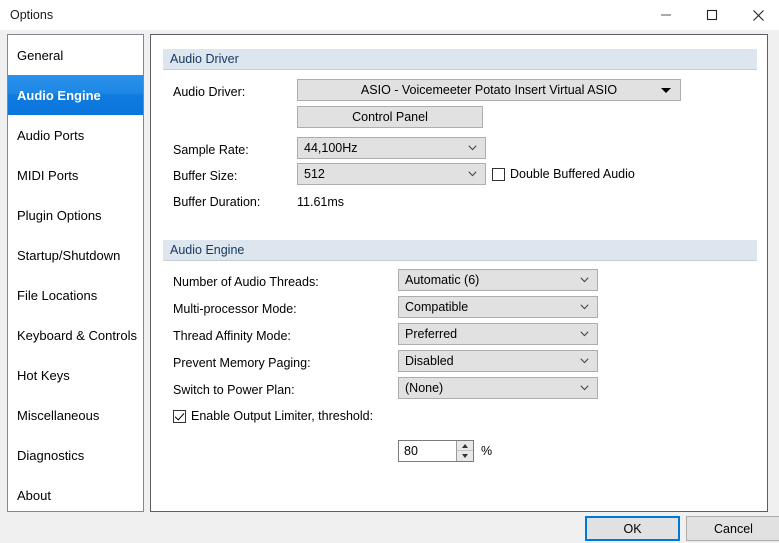 This screenshot has width=779, height=543. I want to click on maximize-icon, so click(712, 15).